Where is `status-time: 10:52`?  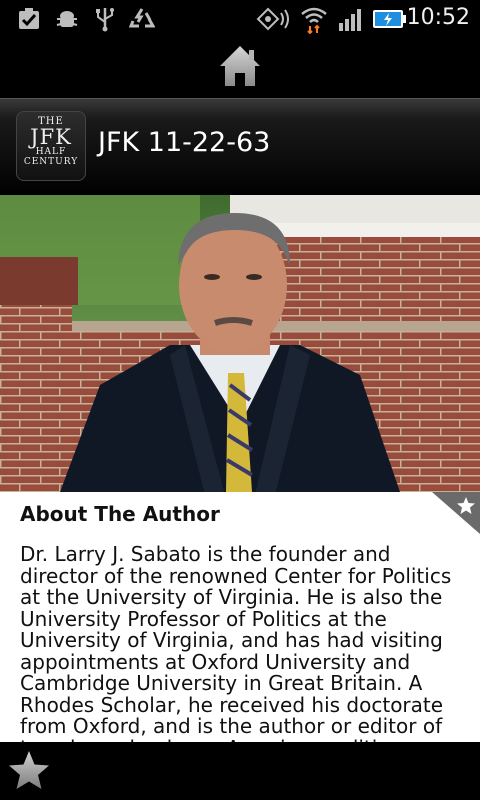
status-time: 10:52 is located at coordinates (438, 17).